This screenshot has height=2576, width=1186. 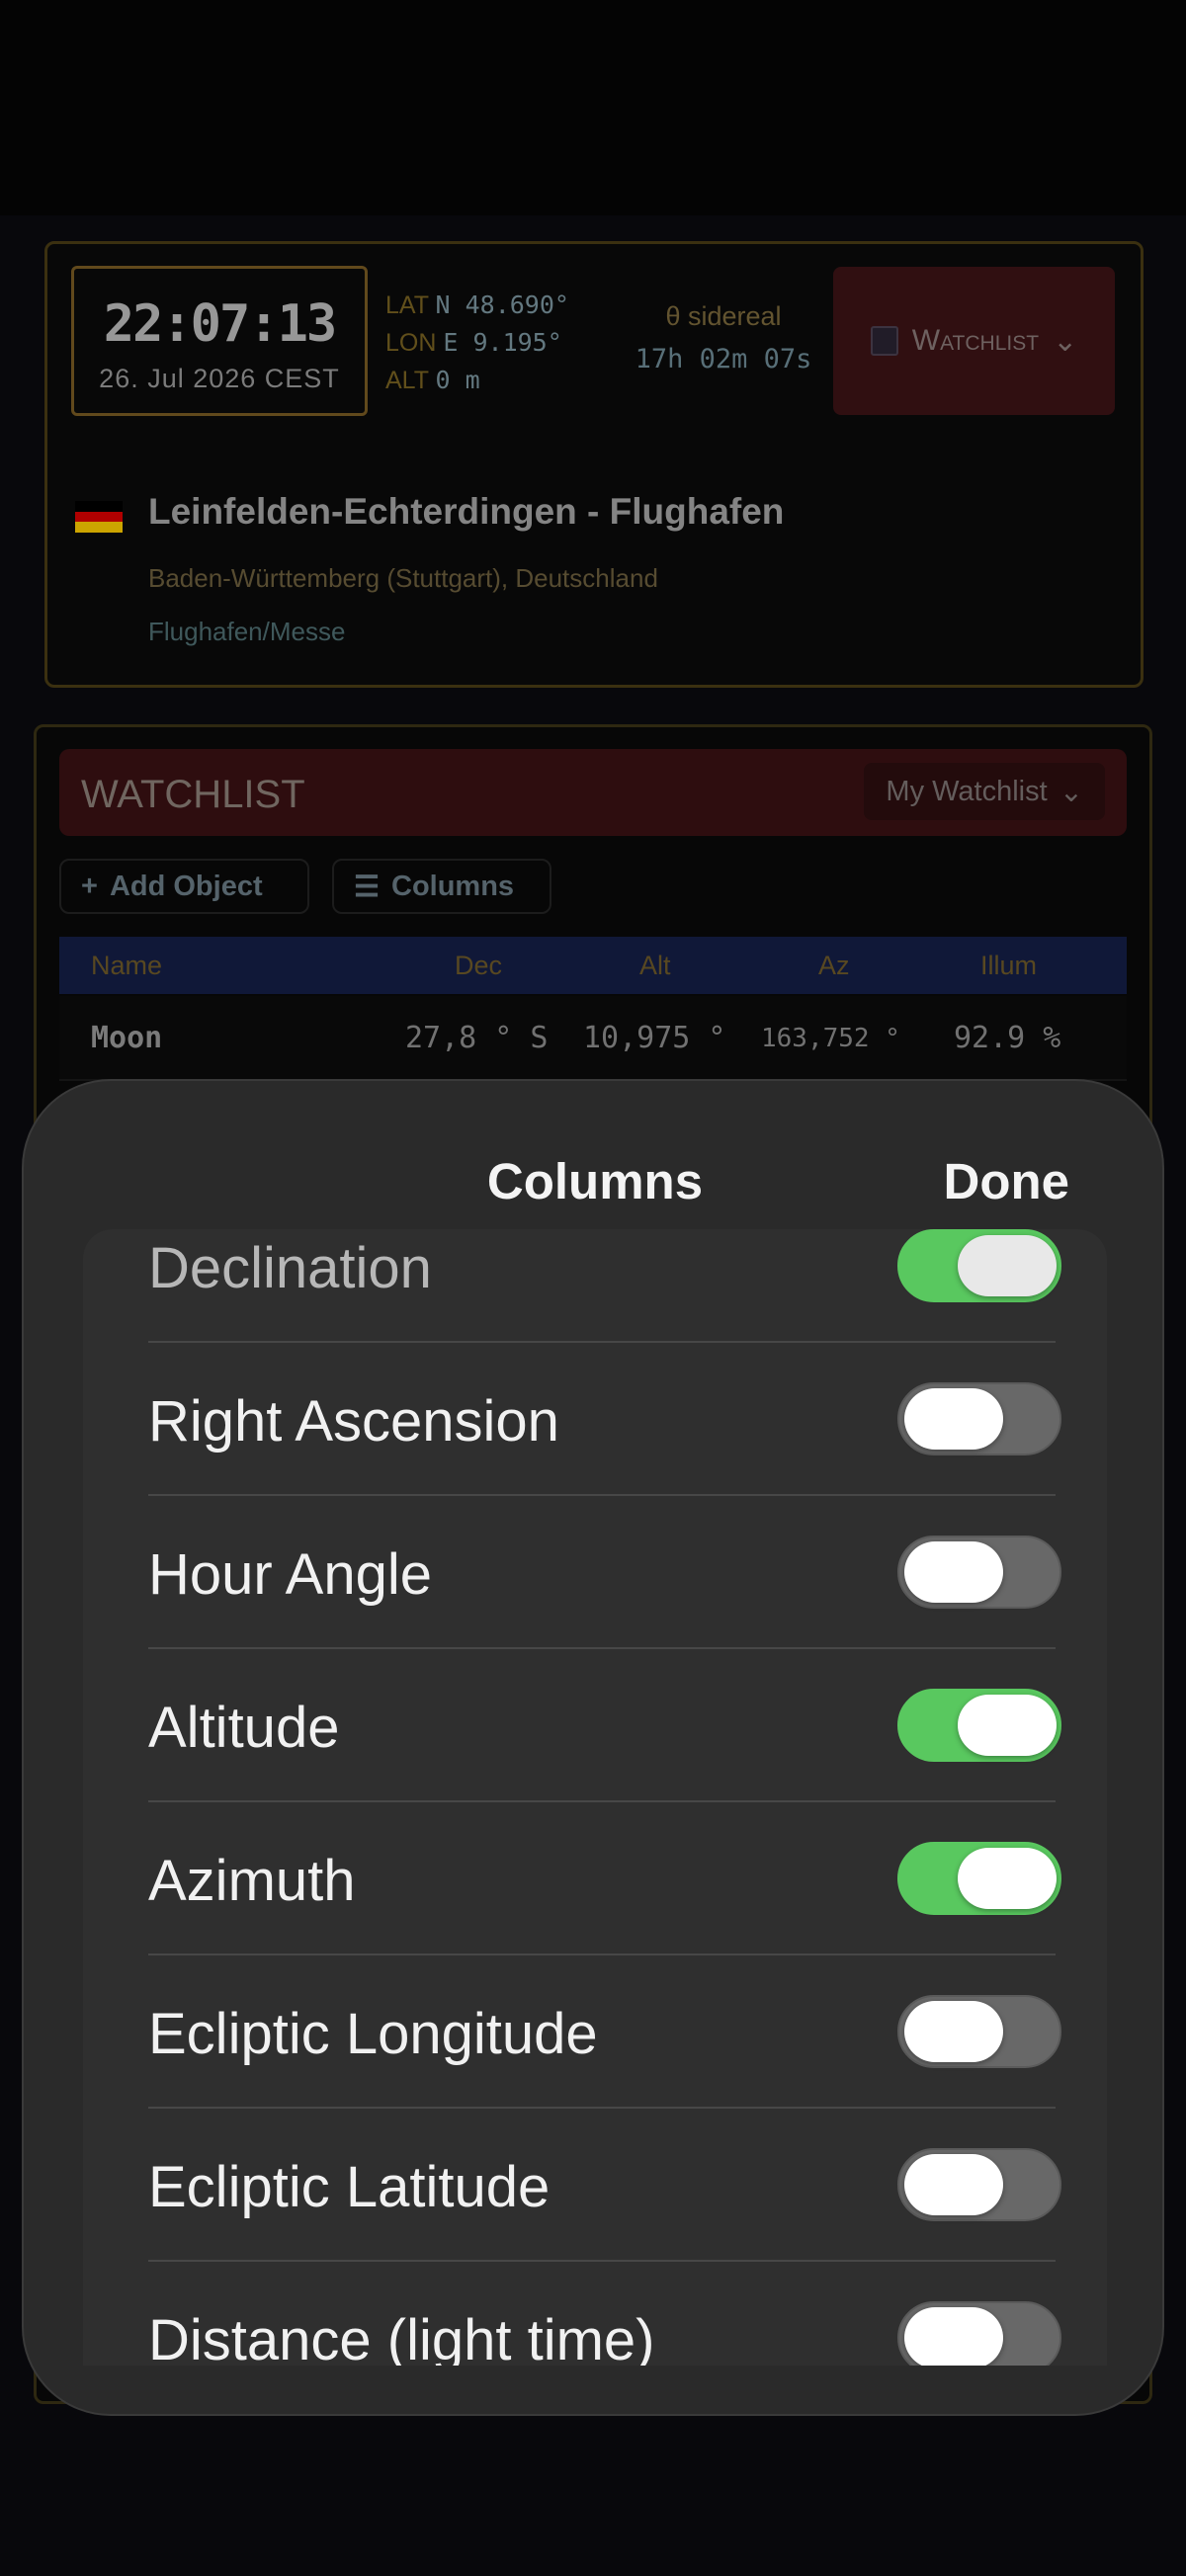 What do you see at coordinates (244, 1728) in the screenshot?
I see `column-label: Altitude` at bounding box center [244, 1728].